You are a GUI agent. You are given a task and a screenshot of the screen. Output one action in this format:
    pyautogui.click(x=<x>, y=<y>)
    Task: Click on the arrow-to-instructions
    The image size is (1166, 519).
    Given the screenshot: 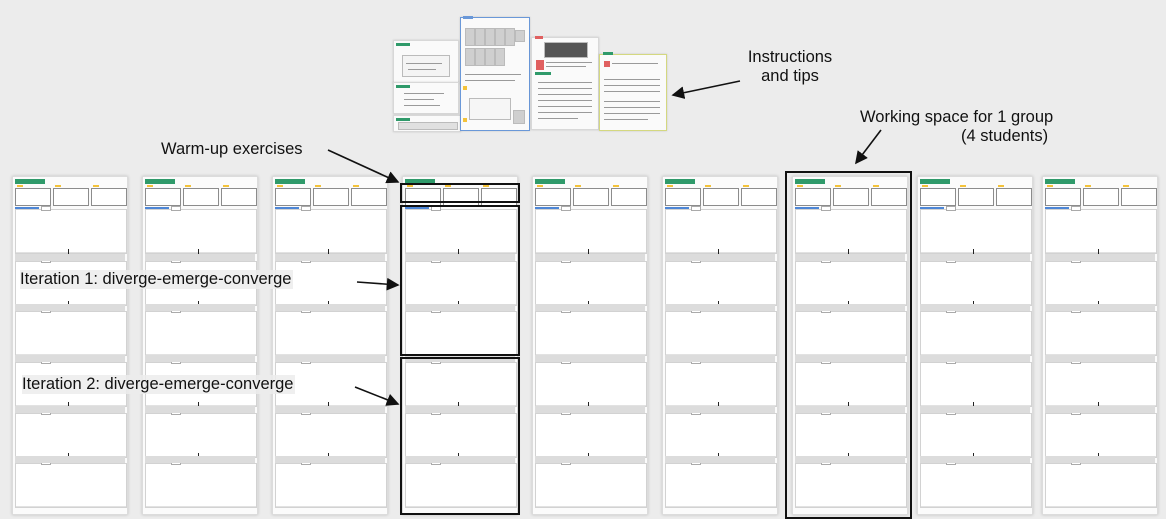 What is the action you would take?
    pyautogui.click(x=706, y=89)
    